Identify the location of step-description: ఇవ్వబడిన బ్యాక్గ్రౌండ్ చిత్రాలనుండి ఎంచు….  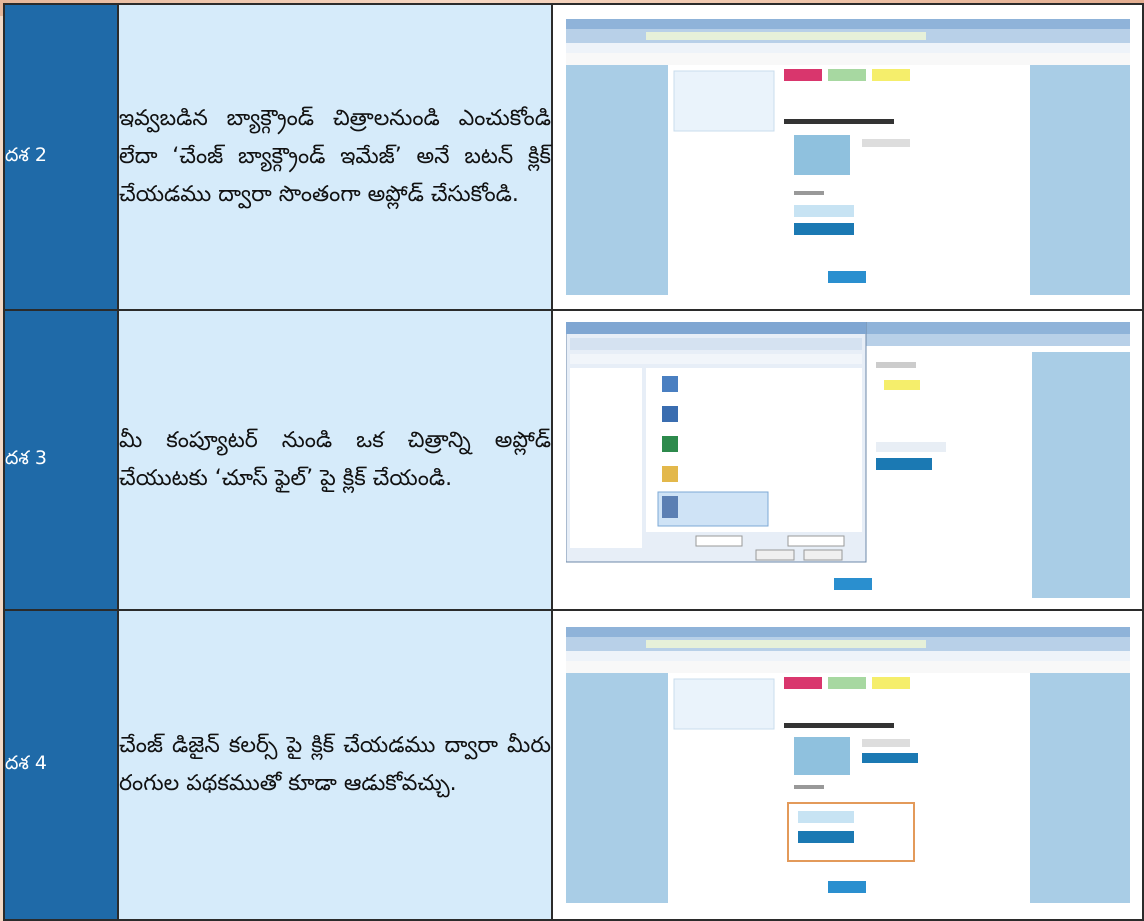
(335, 157).